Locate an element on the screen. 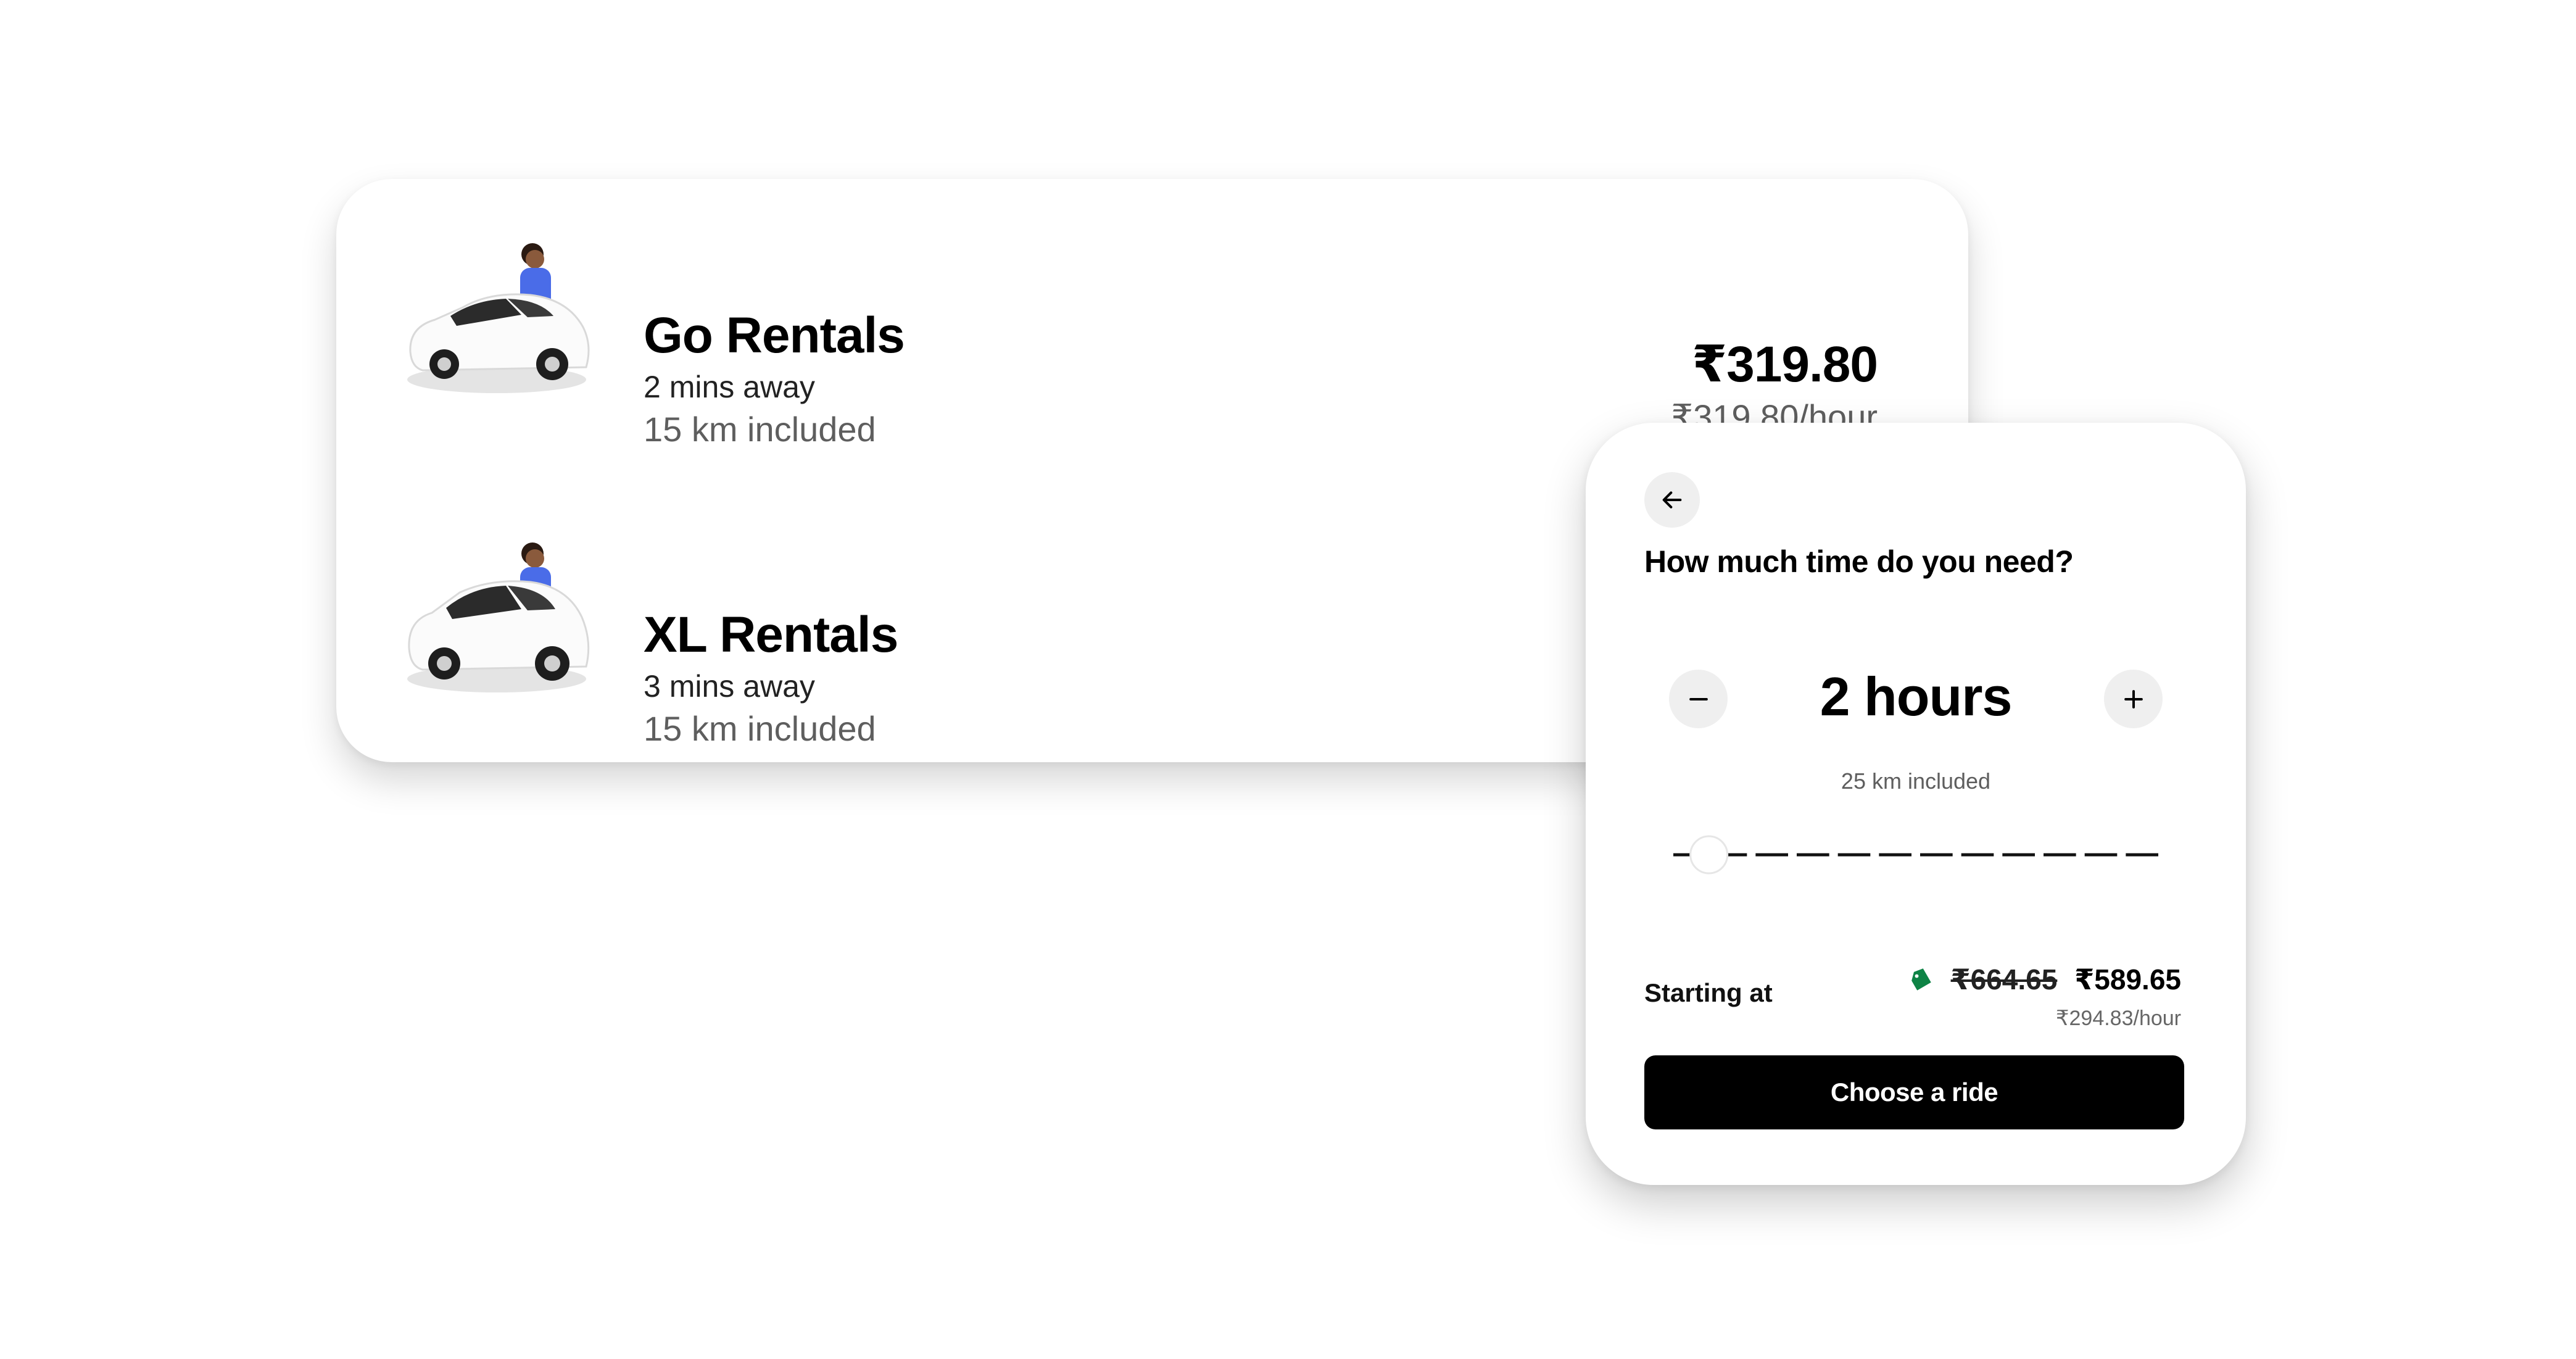 The width and height of the screenshot is (2576, 1359). suv-car-illustration is located at coordinates (498, 617).